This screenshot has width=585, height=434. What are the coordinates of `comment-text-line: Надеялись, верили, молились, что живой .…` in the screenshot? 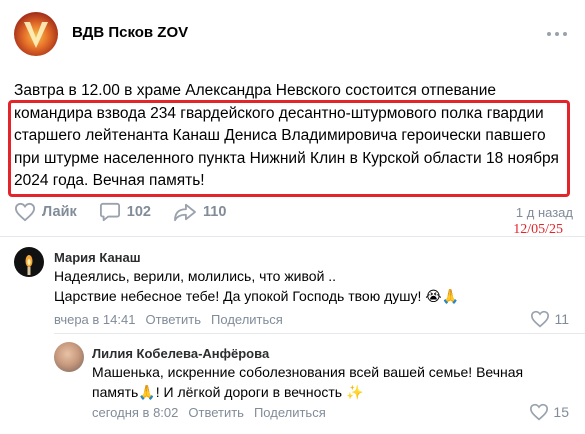 It's located at (195, 276).